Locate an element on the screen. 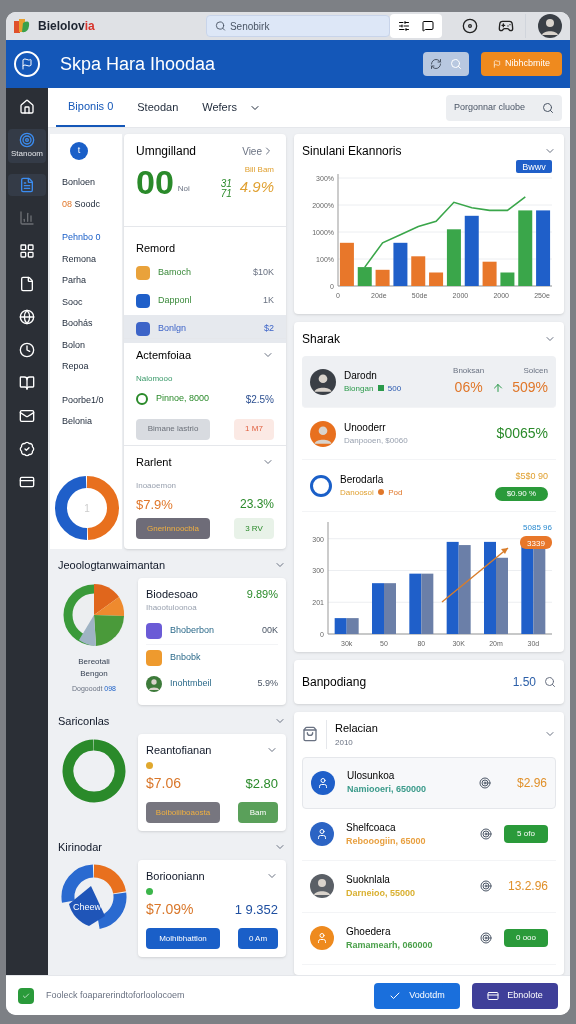 The image size is (576, 1024). list-label: Bamoch is located at coordinates (175, 273).